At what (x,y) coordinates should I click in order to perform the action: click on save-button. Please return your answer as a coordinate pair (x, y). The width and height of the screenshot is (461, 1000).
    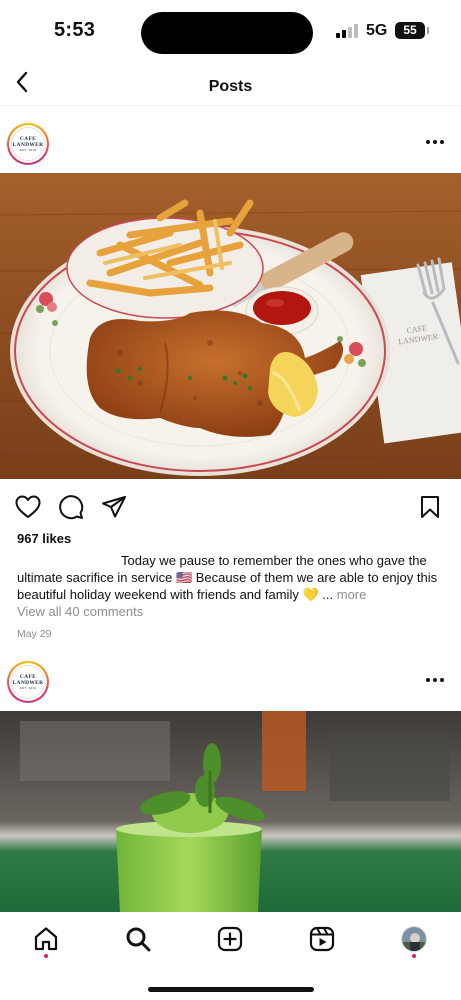
    Looking at the image, I should click on (430, 507).